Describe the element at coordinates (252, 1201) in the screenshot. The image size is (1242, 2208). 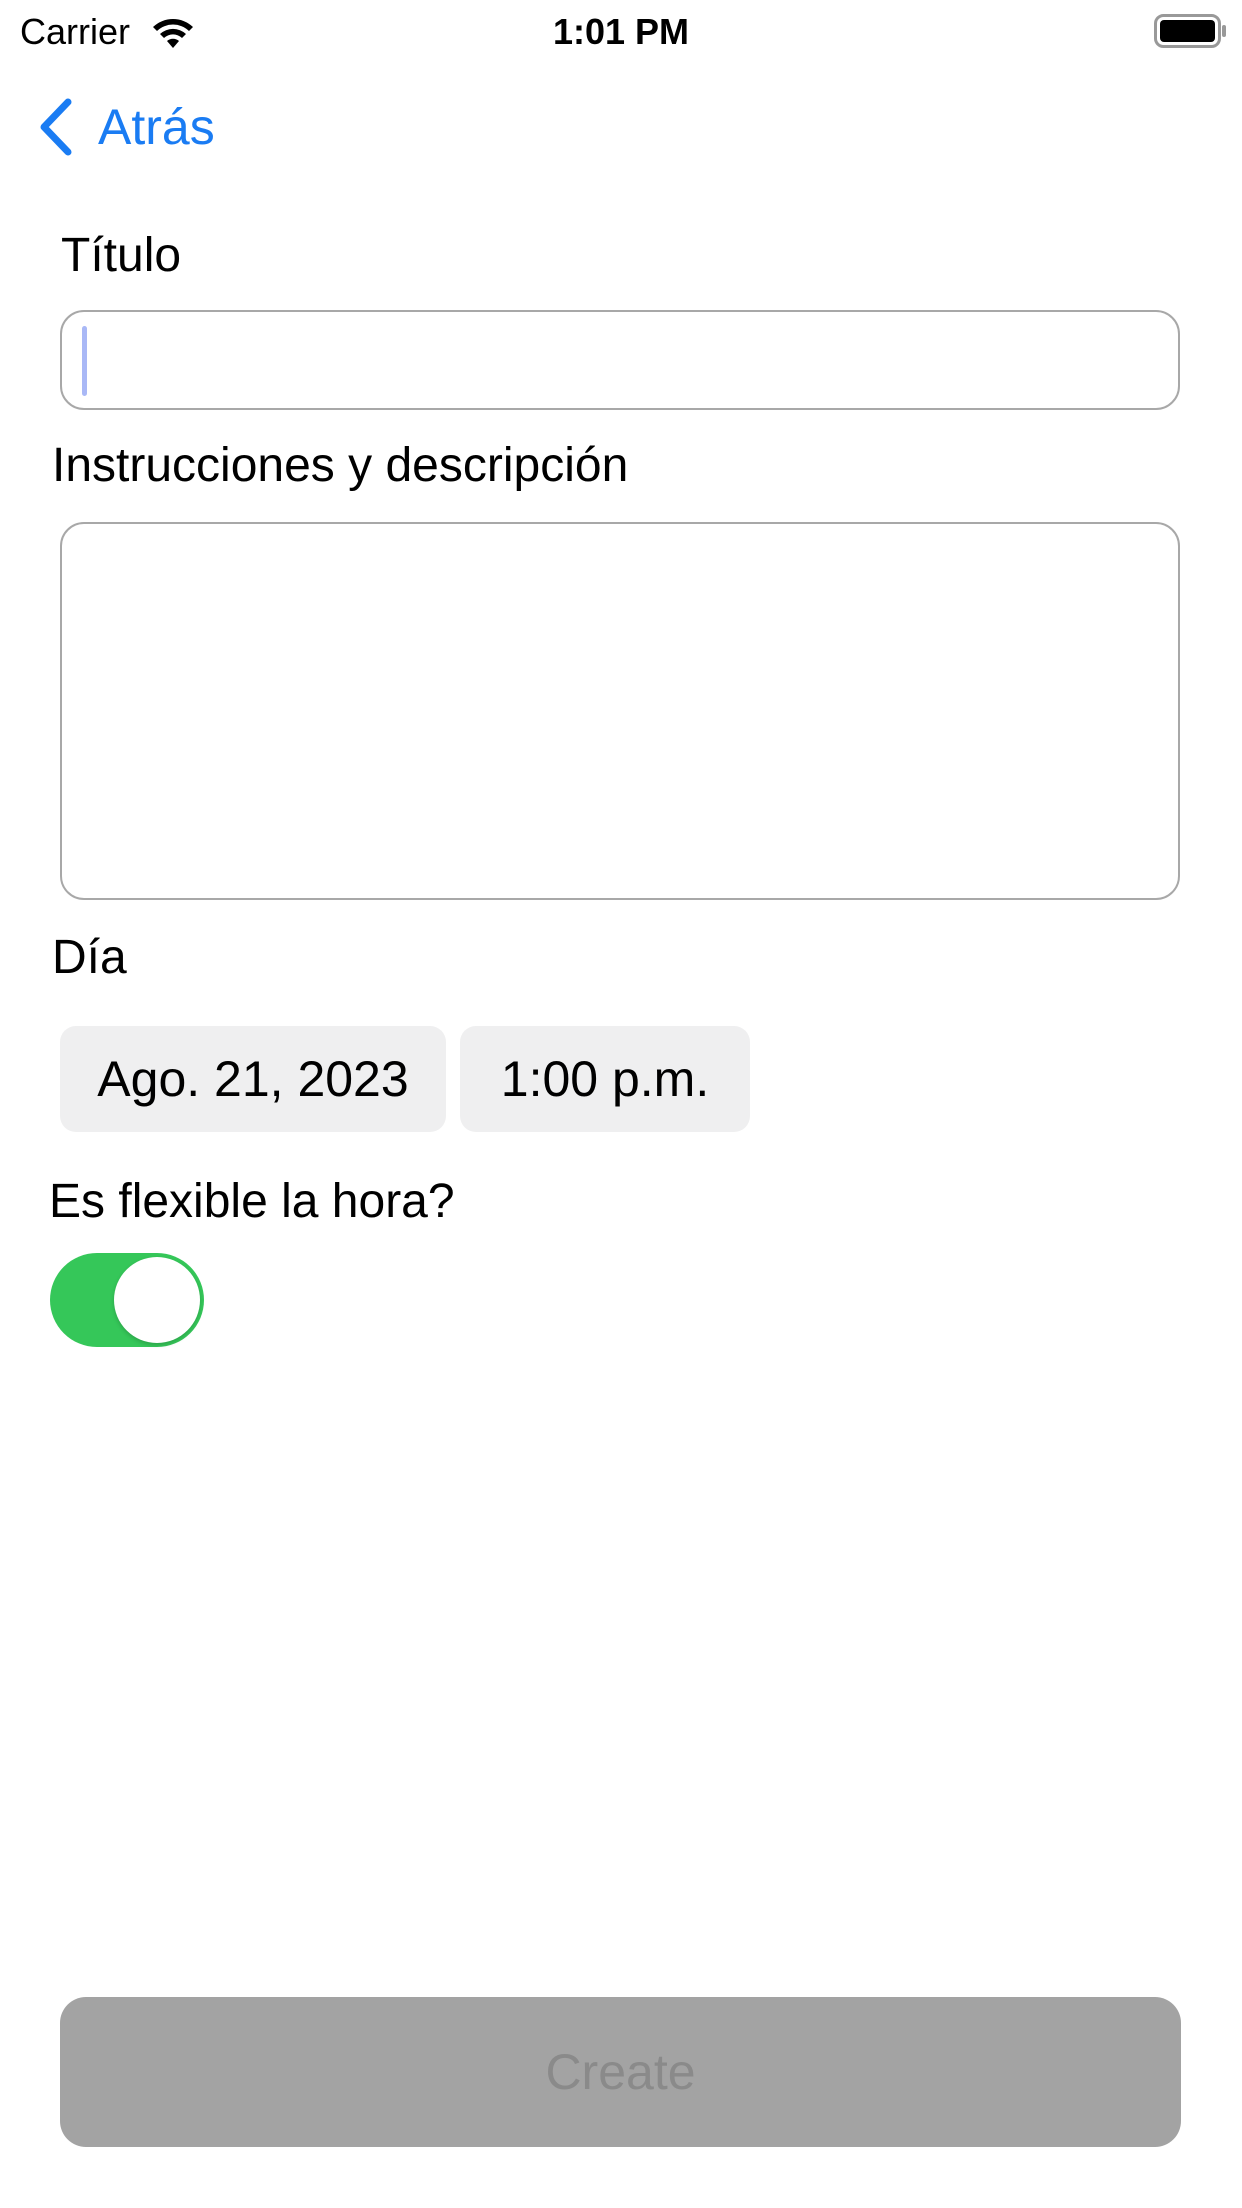
I see `flexible-label: Es flexible la hora?` at that location.